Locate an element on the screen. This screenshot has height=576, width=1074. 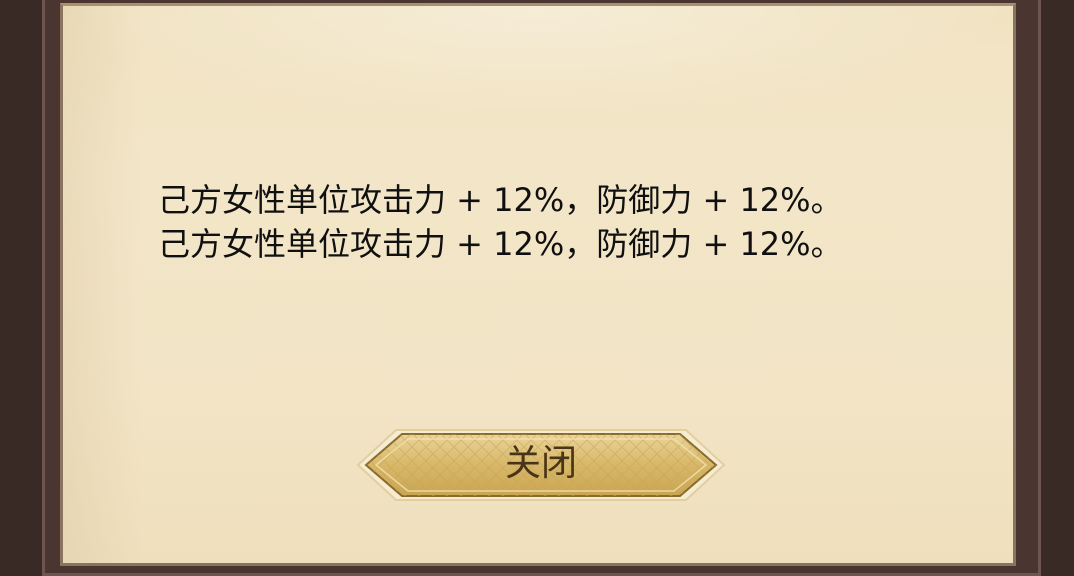
close-button-label: 关闭 is located at coordinates (540, 463).